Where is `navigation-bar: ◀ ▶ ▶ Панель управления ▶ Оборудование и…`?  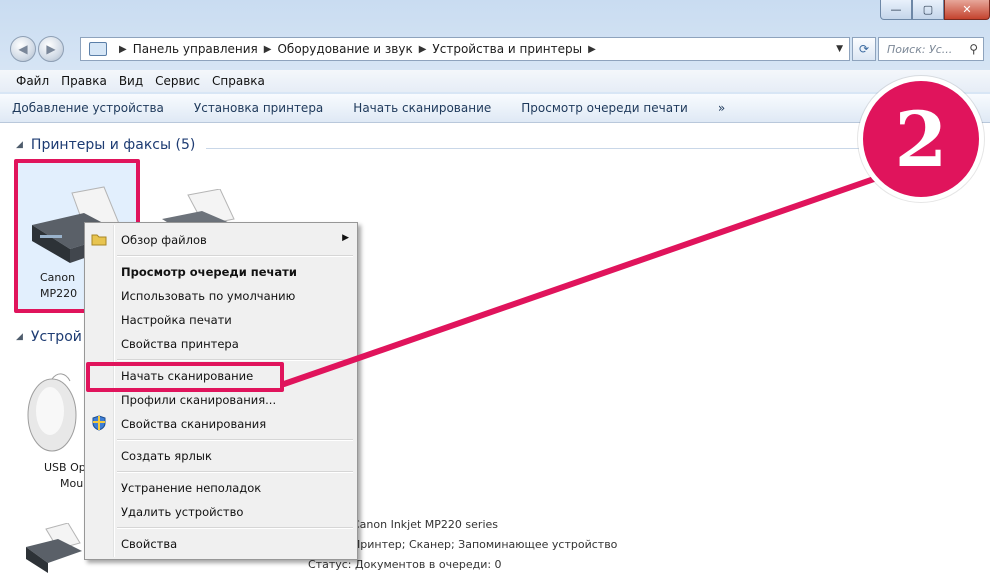 navigation-bar: ◀ ▶ ▶ Панель управления ▶ Оборудование и… is located at coordinates (496, 49).